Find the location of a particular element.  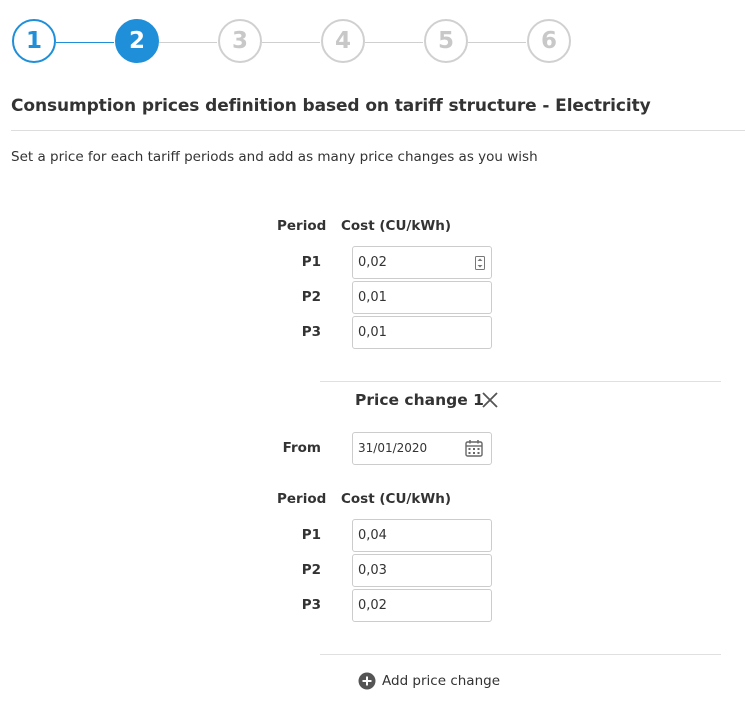

change-price-p2-value: 0,03 is located at coordinates (372, 570).